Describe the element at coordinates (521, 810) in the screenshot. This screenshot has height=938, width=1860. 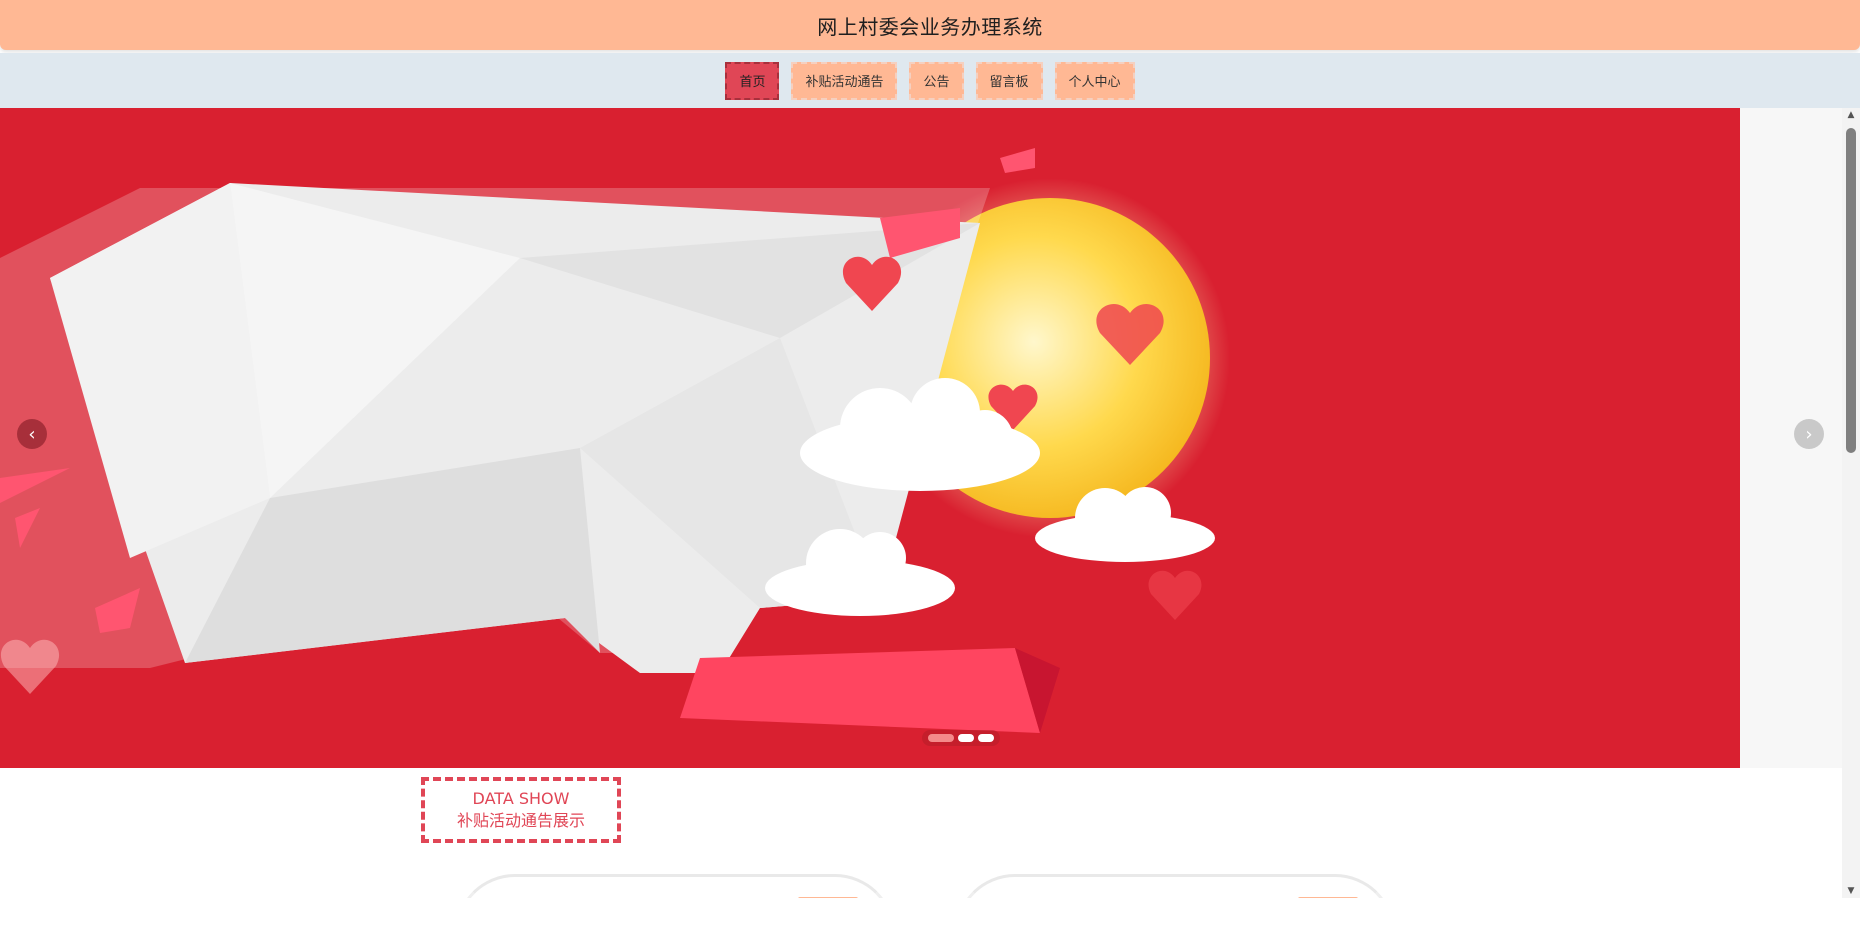
I see `section-heading: DATA SHOW 补贴活动通告展示` at that location.